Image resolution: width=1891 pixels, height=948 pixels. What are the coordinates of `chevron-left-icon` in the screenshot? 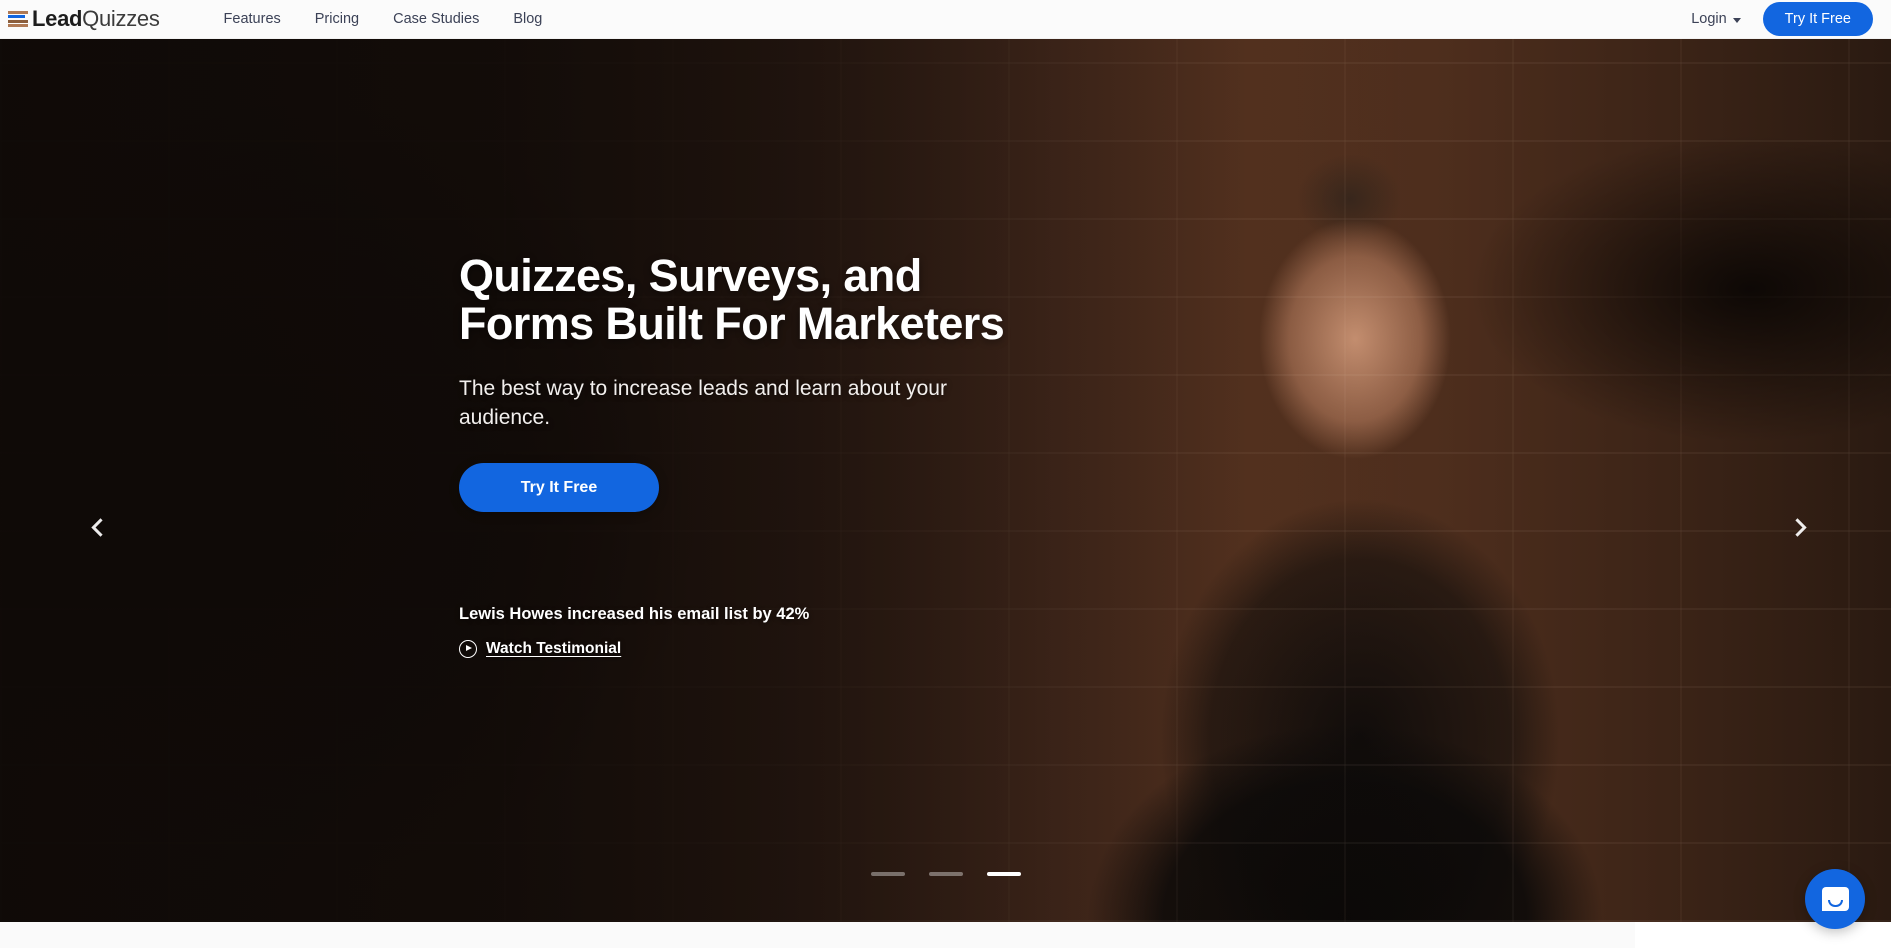 It's located at (100, 527).